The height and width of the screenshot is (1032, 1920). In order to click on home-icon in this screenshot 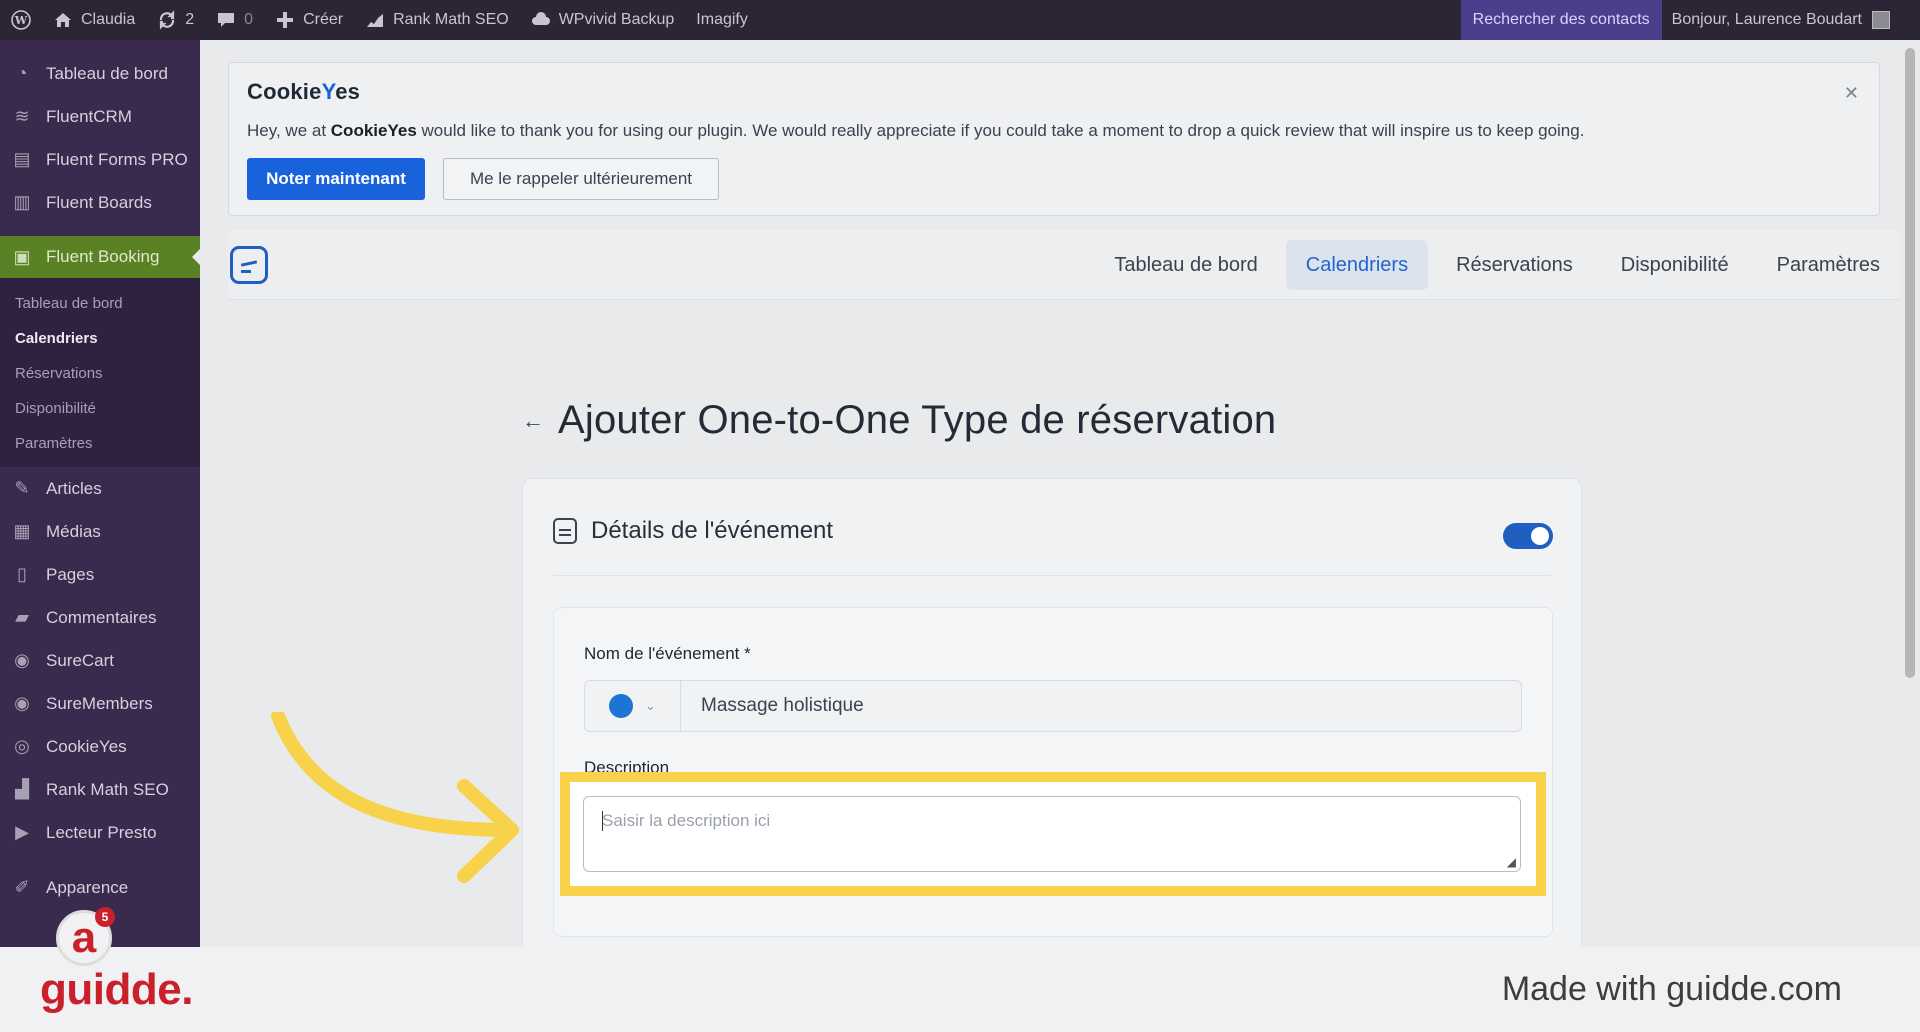, I will do `click(63, 20)`.